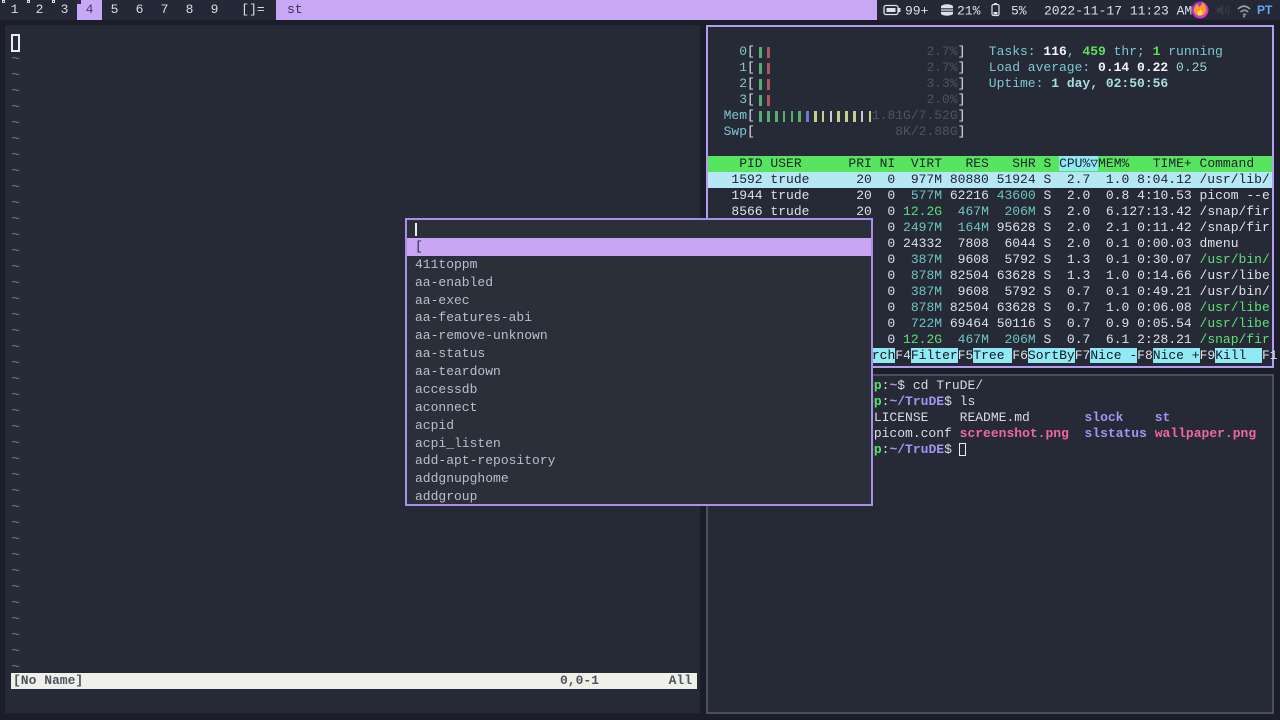  What do you see at coordinates (1019, 11) in the screenshot?
I see `svg-text: 5%` at bounding box center [1019, 11].